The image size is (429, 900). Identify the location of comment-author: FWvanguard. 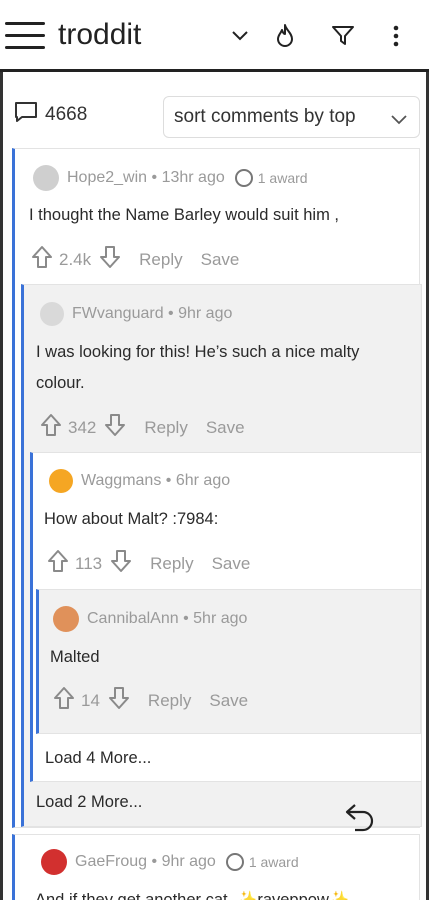
(118, 314).